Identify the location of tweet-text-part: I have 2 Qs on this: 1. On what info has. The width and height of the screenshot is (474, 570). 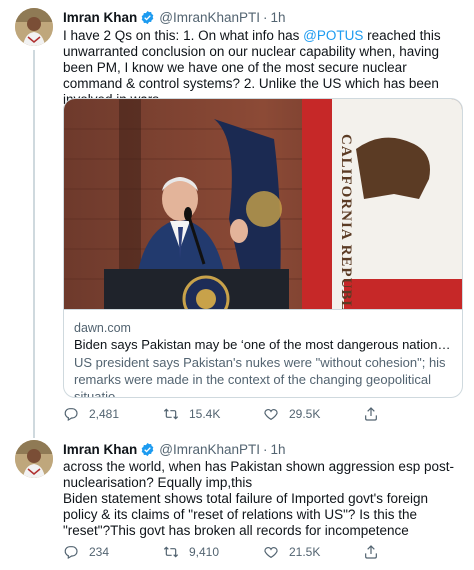
(183, 35).